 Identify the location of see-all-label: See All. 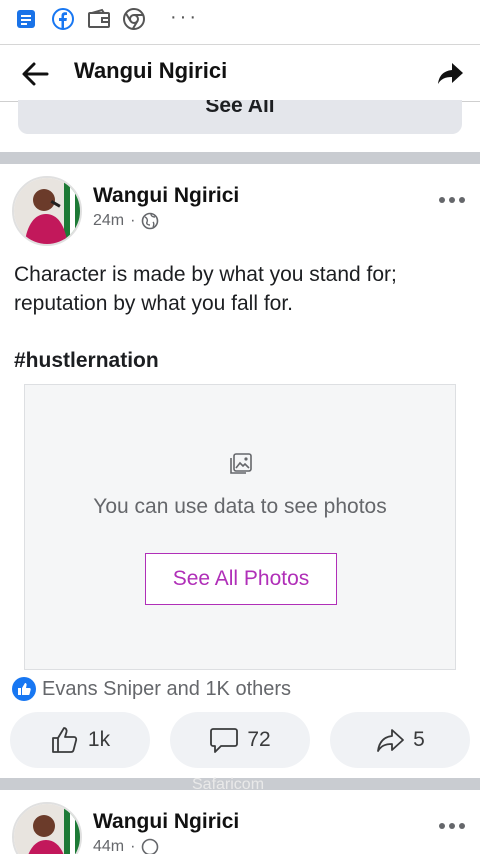
(240, 108).